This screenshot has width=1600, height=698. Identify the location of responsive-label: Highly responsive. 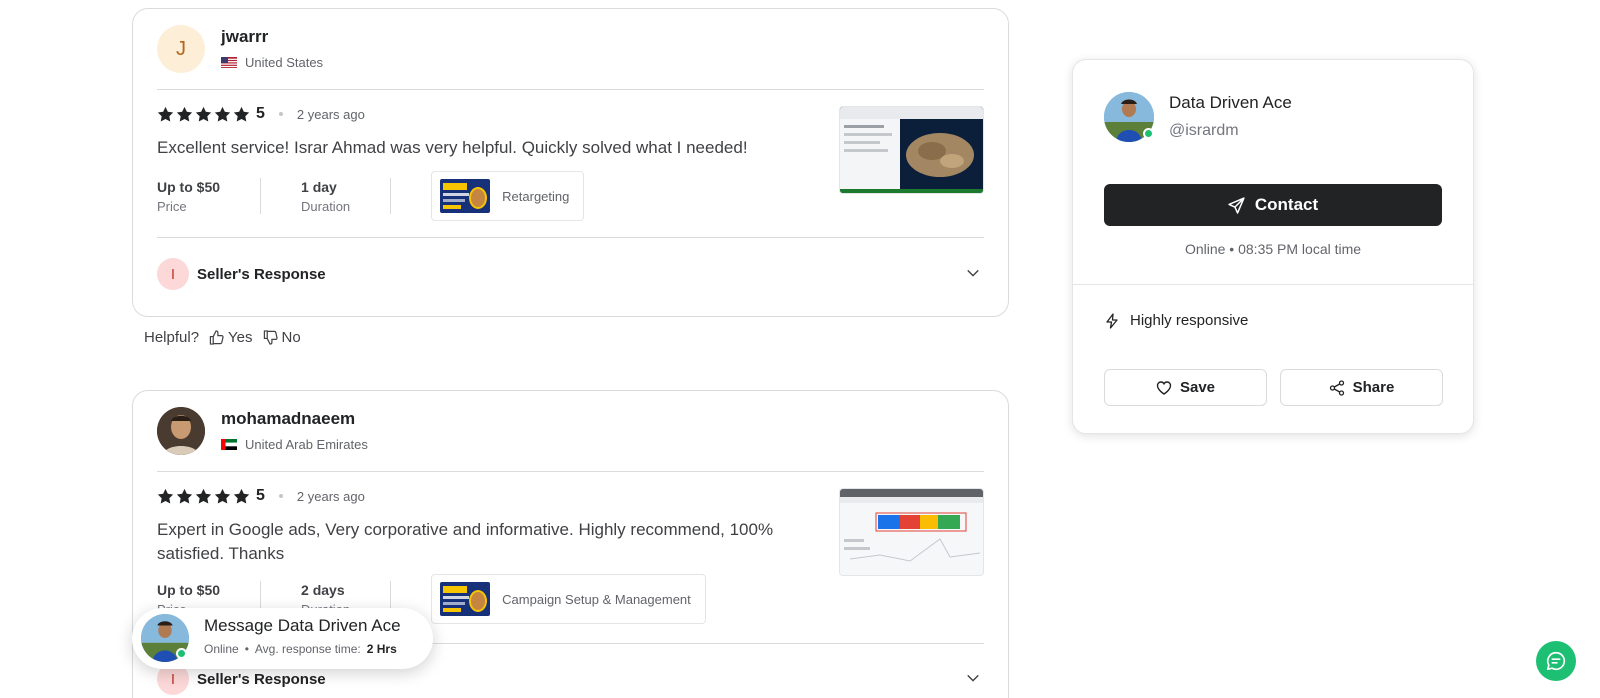
(1189, 320).